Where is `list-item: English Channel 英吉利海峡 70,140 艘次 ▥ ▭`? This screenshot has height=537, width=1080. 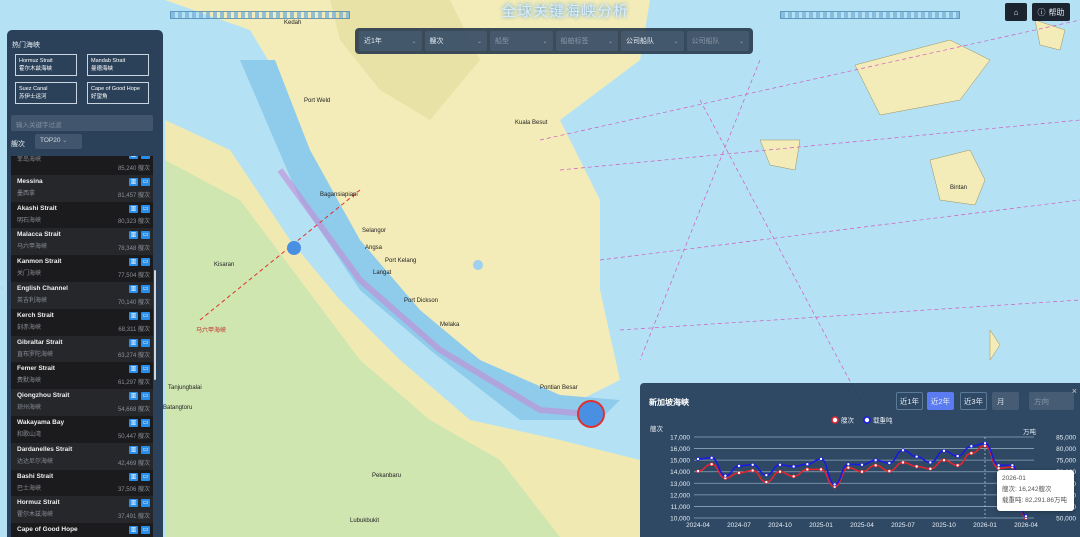
list-item: English Channel 英吉利海峡 70,140 艘次 ▥ ▭ is located at coordinates (82, 295).